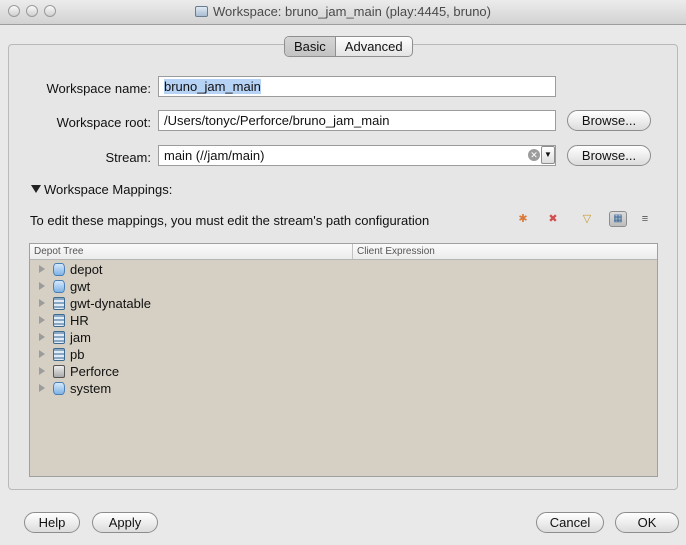 Image resolution: width=686 pixels, height=545 pixels. Describe the element at coordinates (343, 371) in the screenshot. I see `tree-row-perforce: Perforce` at that location.